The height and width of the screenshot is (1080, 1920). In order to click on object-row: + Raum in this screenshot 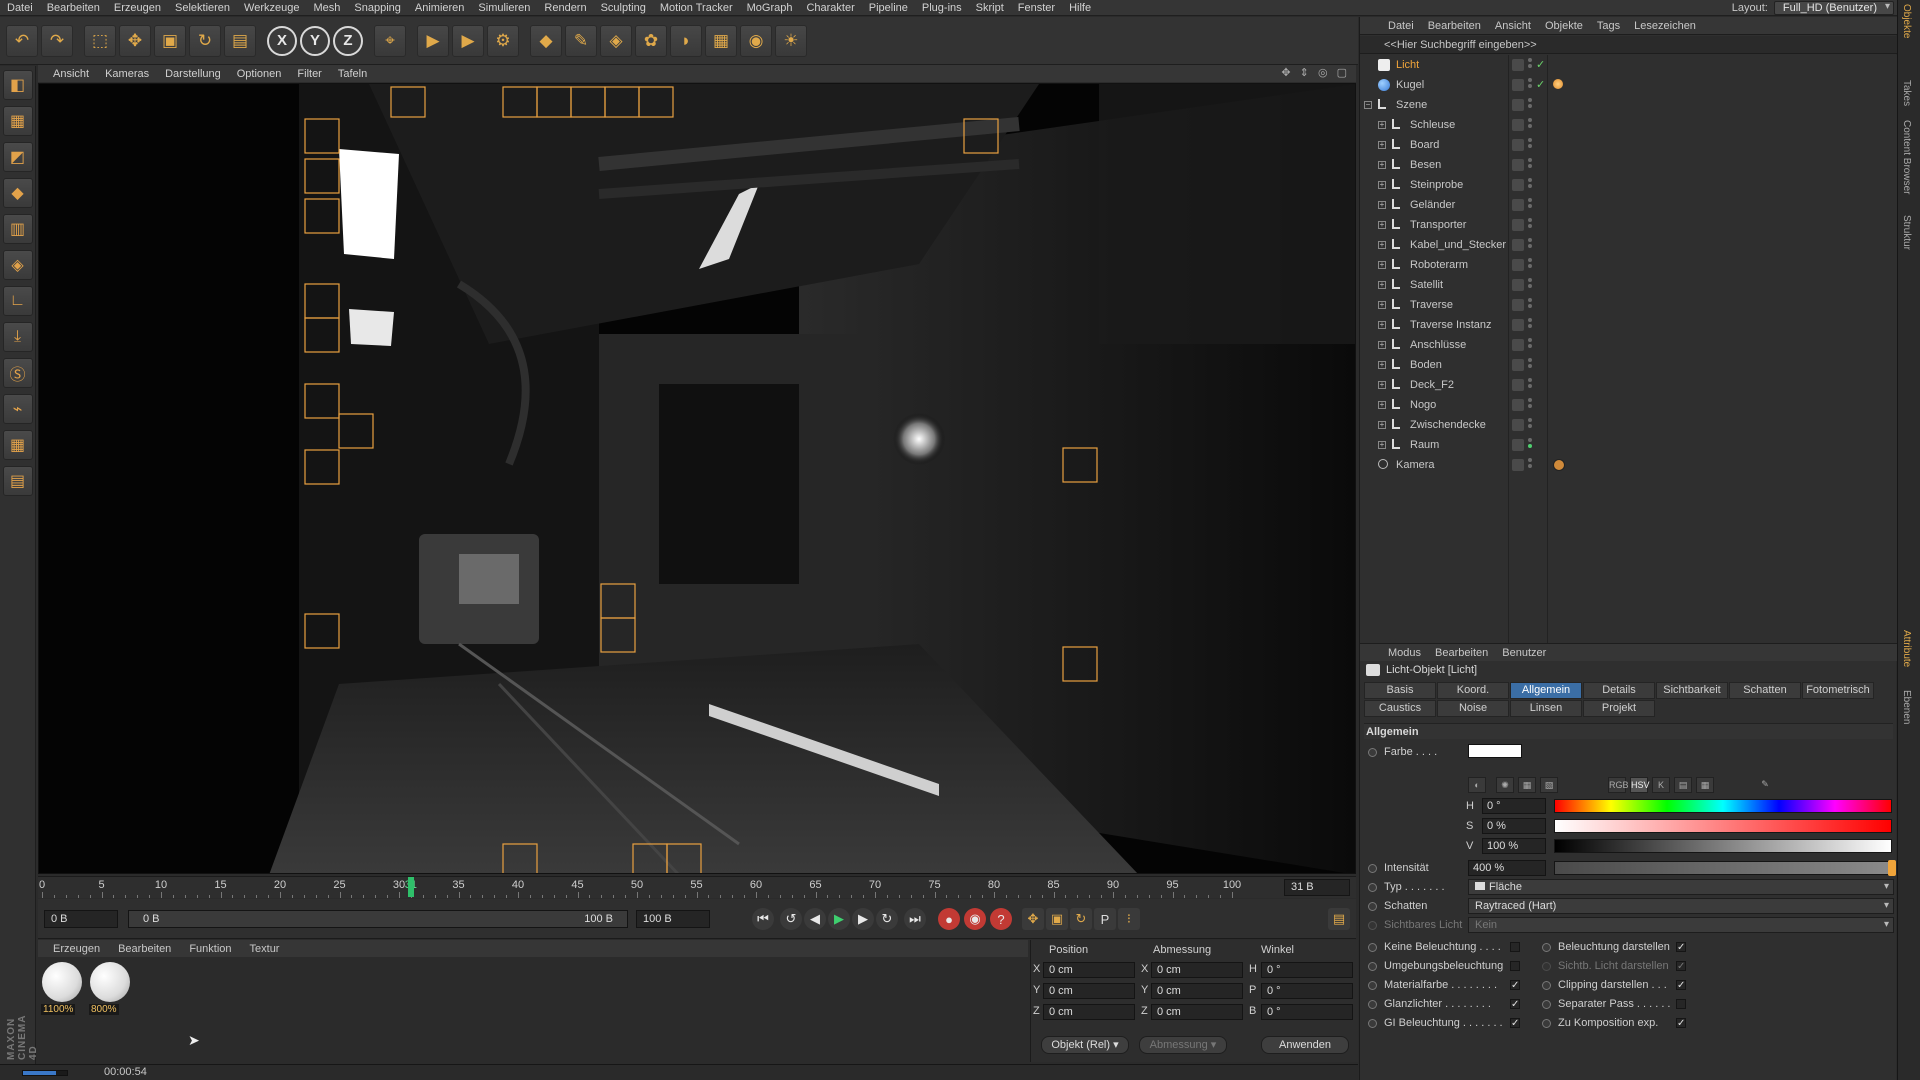, I will do `click(1628, 445)`.